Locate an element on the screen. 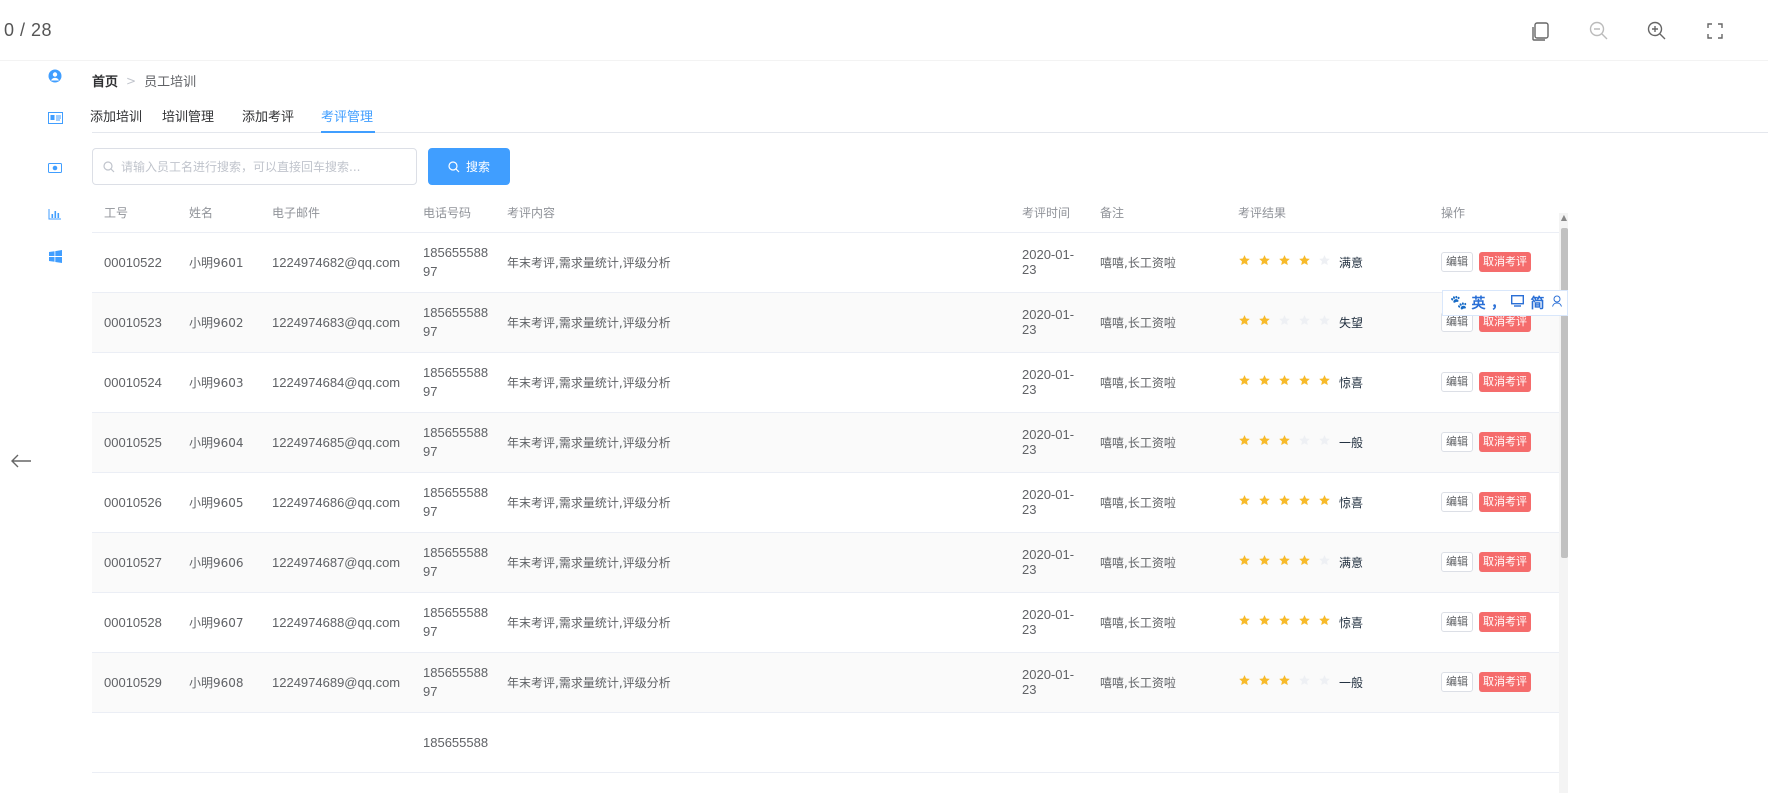 This screenshot has height=793, width=1768. email: 1224974686@qq.com is located at coordinates (335, 502).